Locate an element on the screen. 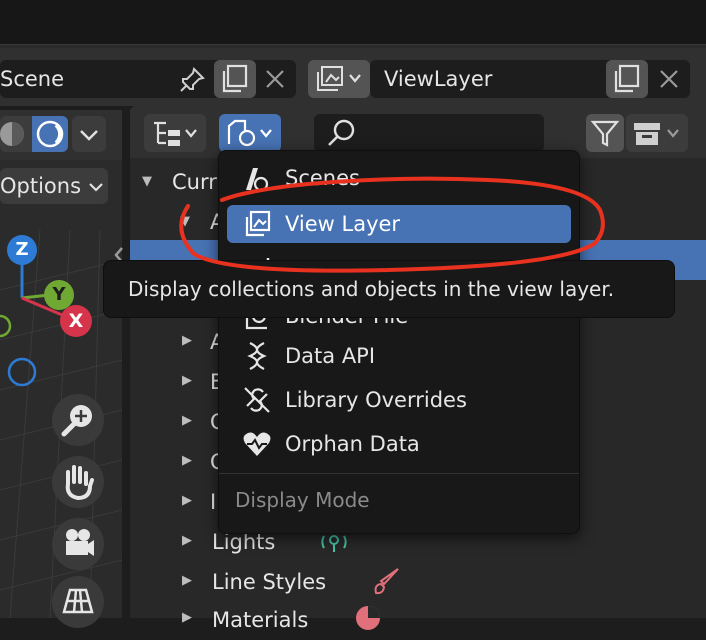 The width and height of the screenshot is (706, 640). camera-icon is located at coordinates (80, 542).